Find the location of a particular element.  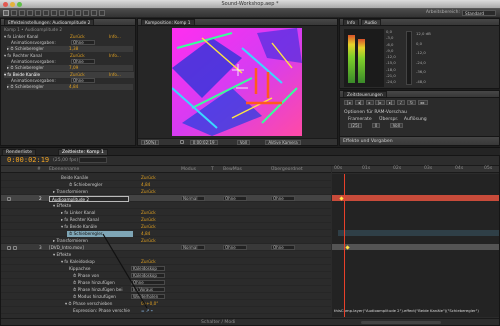

layer-bar-dvd-intro is located at coordinates (415, 247).